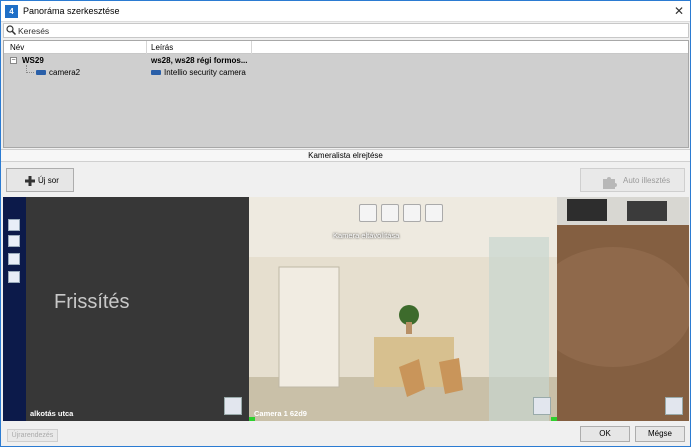 This screenshot has width=691, height=447. Describe the element at coordinates (345, 155) in the screenshot. I see `hide-camera-list-toggle: Kameralista elrejtése` at that location.